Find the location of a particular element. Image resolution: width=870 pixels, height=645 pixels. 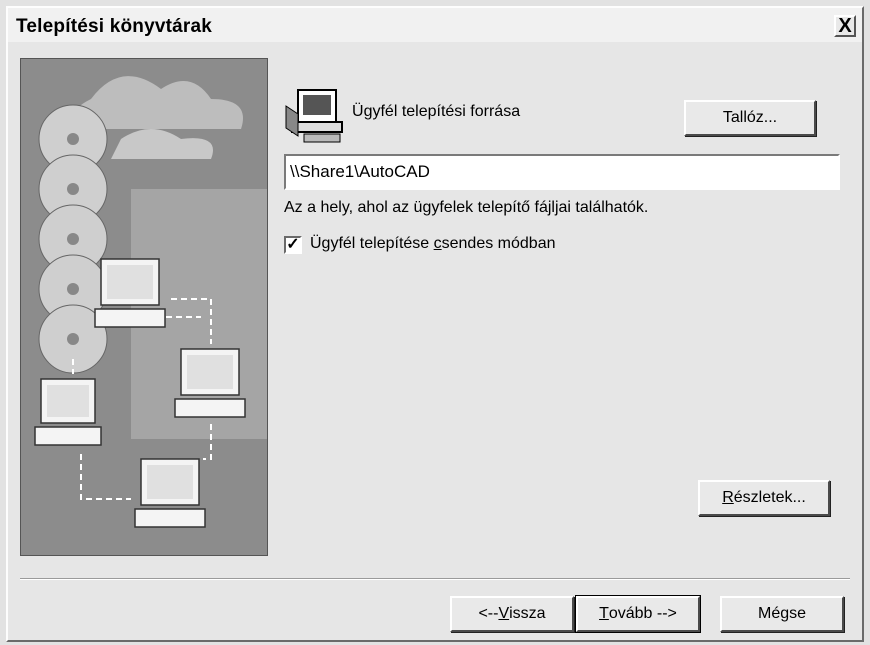

silent-install-label-post: sendes módban is located at coordinates (498, 243).